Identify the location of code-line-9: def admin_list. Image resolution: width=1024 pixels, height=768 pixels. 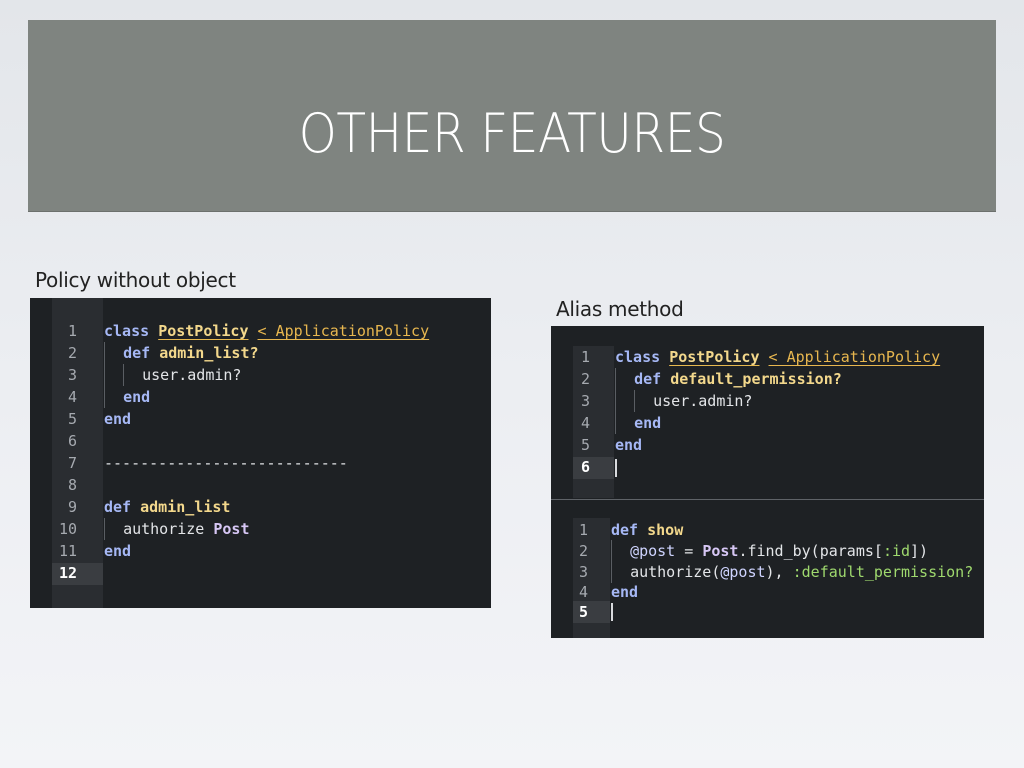
(167, 507).